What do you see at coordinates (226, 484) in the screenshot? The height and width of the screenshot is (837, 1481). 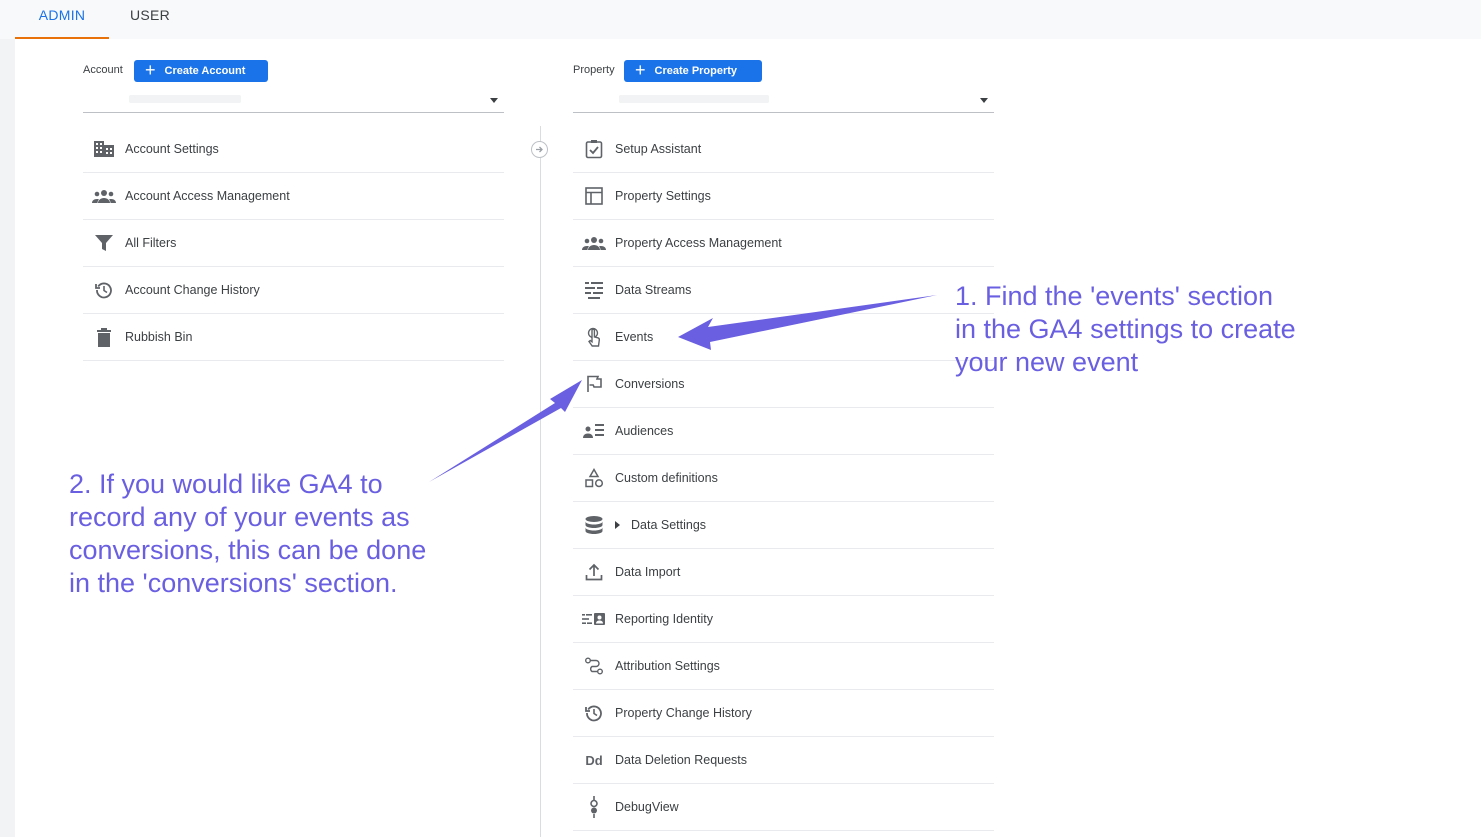 I see `annotation-conversions-line-1: 2. If you would like GA4 to` at bounding box center [226, 484].